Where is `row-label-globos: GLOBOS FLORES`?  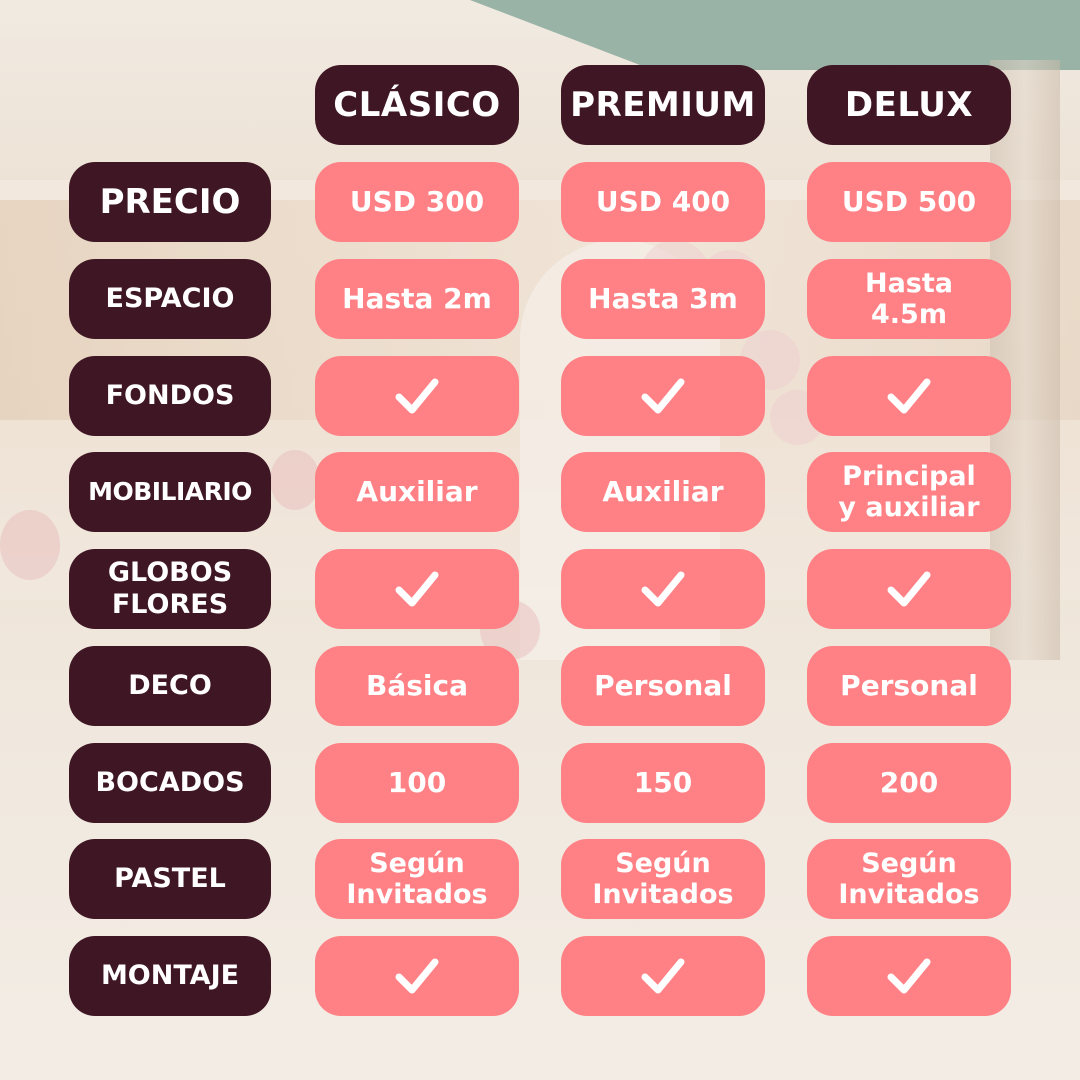
row-label-globos: GLOBOS FLORES is located at coordinates (170, 589).